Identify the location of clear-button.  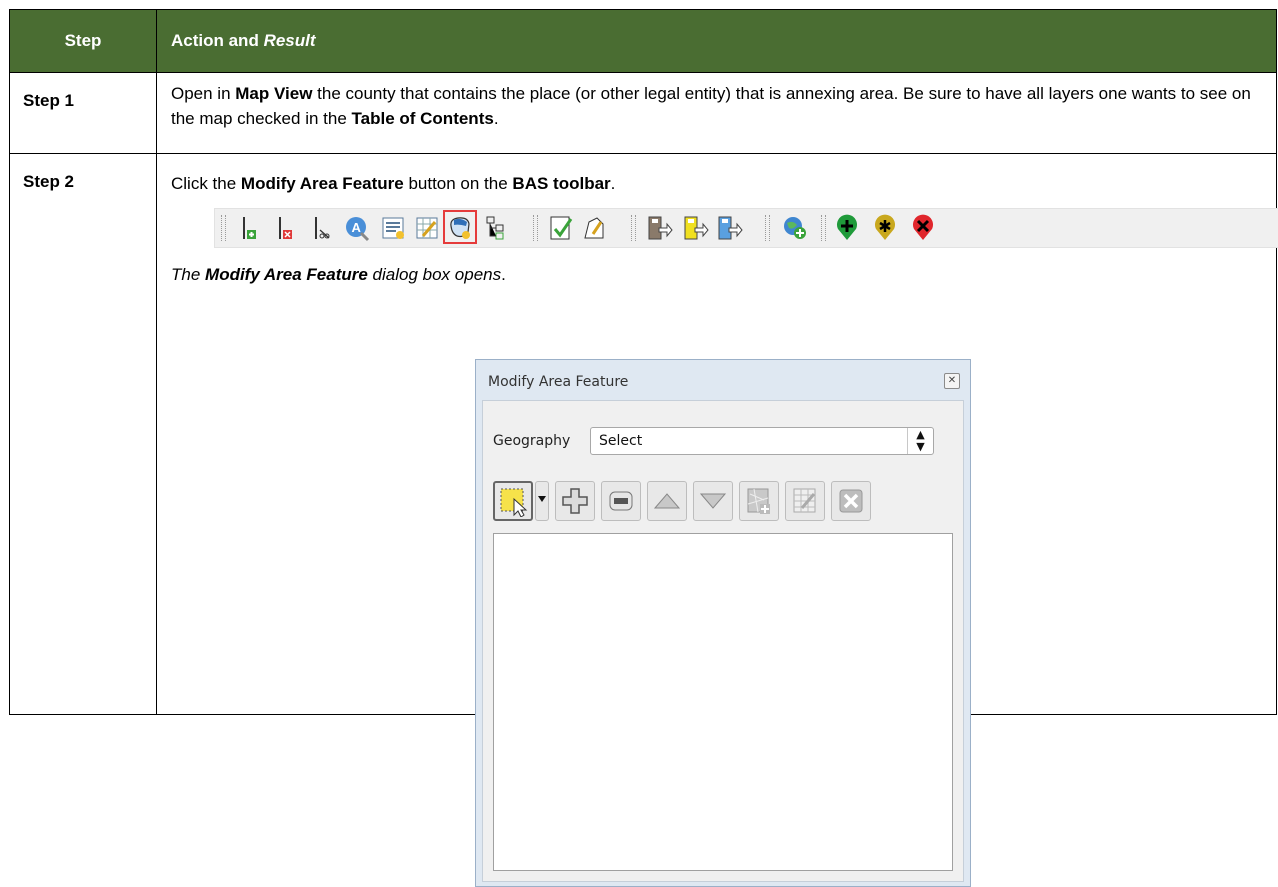
(851, 501).